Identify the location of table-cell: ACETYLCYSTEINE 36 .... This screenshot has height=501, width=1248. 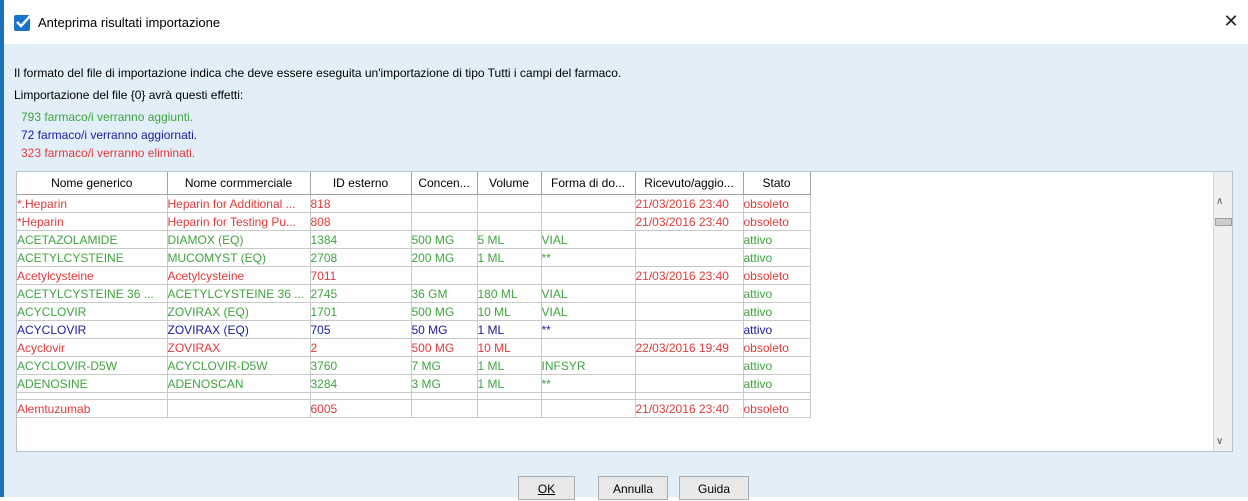
(92, 293).